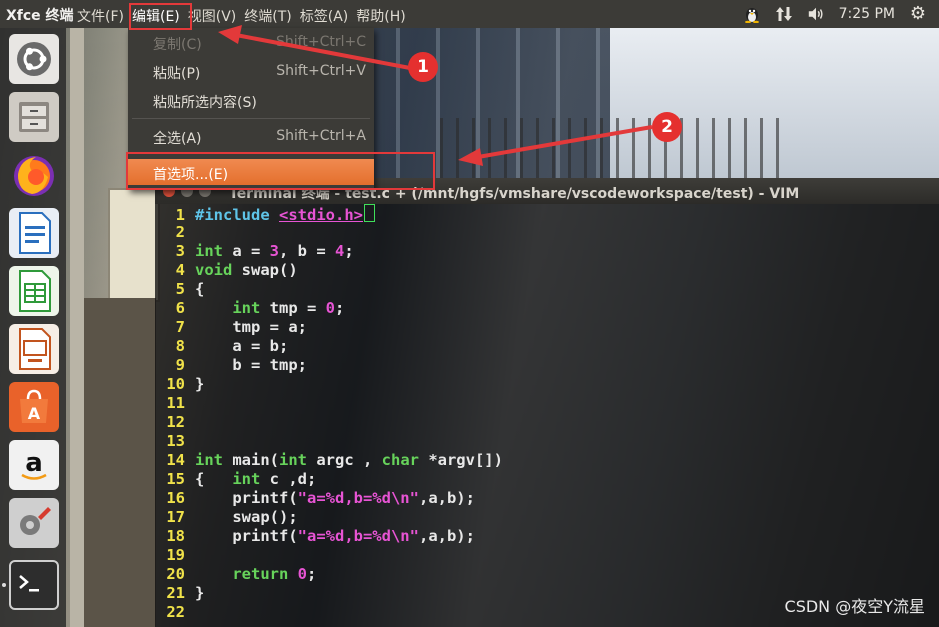 This screenshot has height=627, width=939. Describe the element at coordinates (667, 127) in the screenshot. I see `annotation-badge-2: 2` at that location.